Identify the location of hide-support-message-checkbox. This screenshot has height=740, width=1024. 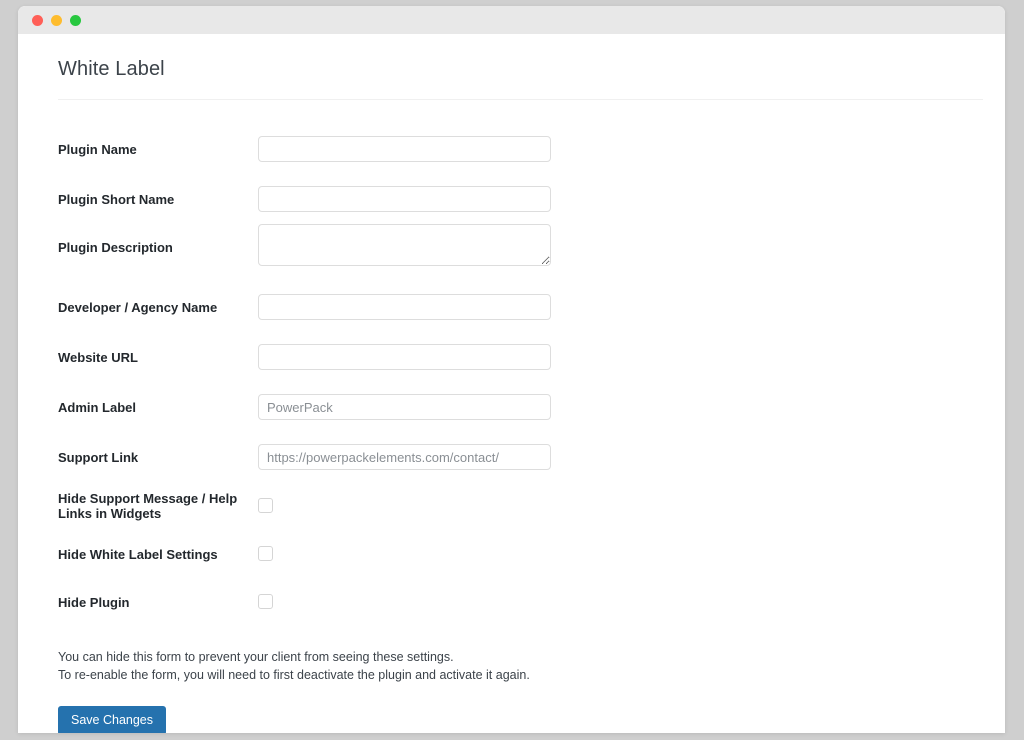
(265, 506).